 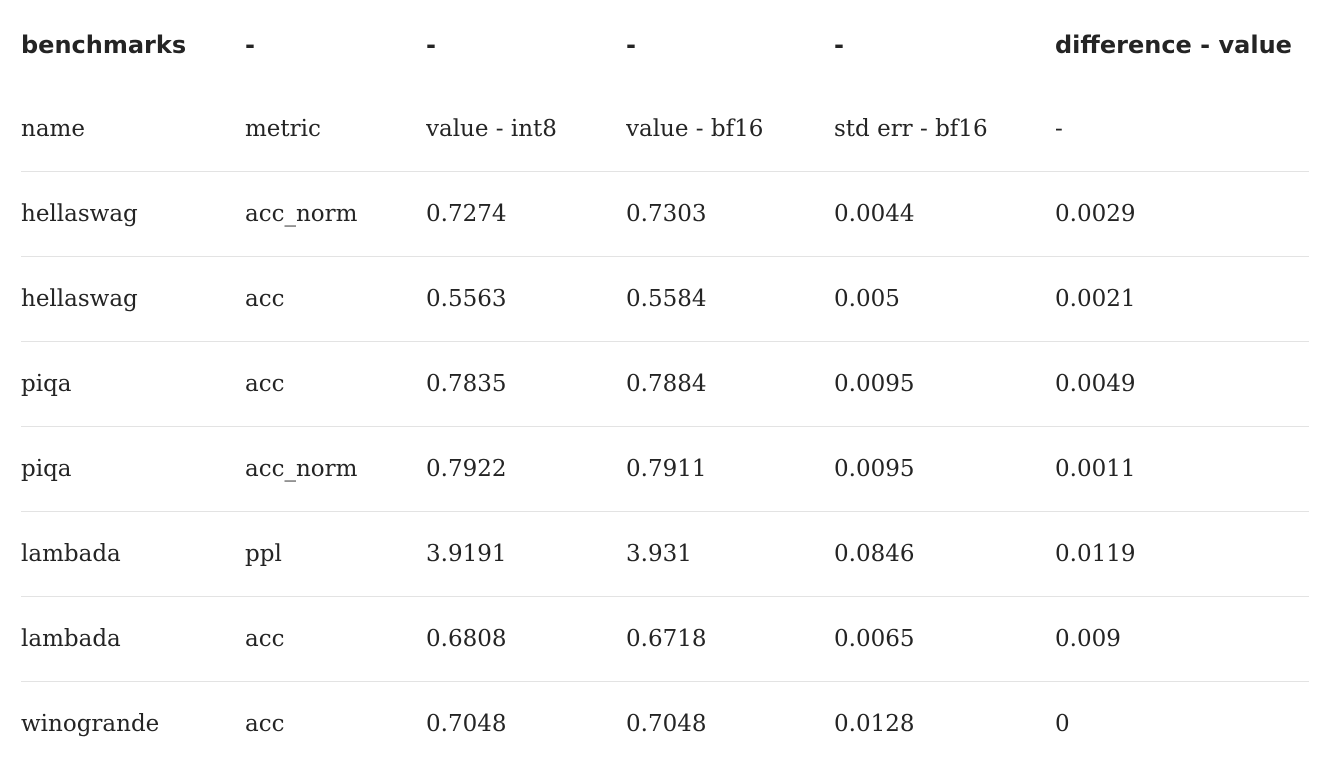 What do you see at coordinates (466, 469) in the screenshot?
I see `cell-value-int8: 0.7922` at bounding box center [466, 469].